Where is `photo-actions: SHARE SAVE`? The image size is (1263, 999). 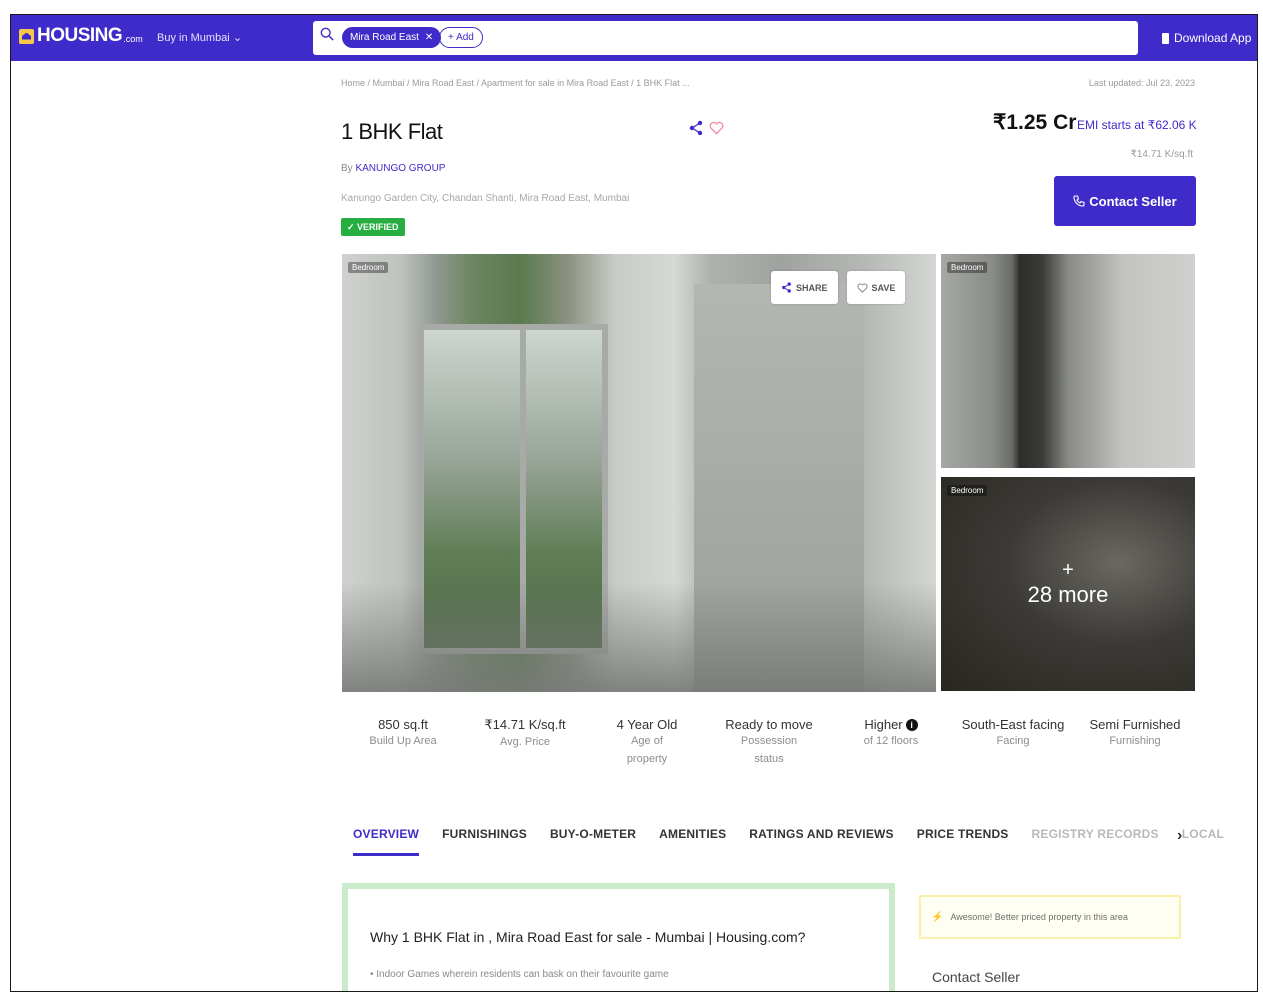
photo-actions: SHARE SAVE is located at coordinates (842, 287).